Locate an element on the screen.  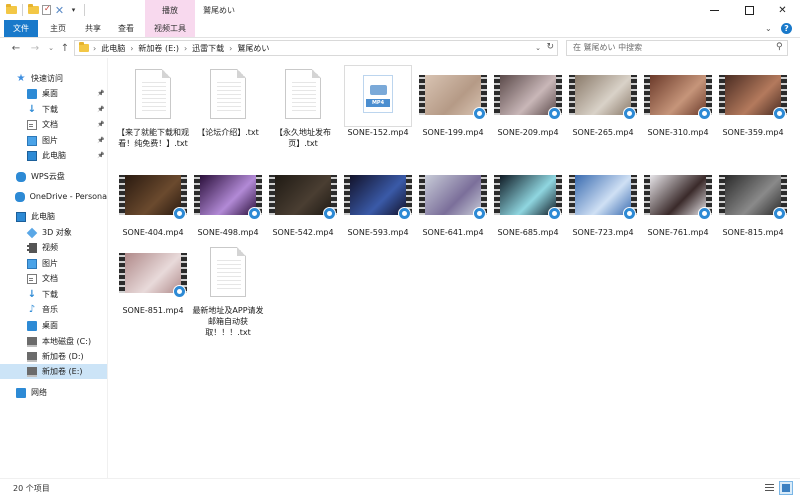
sidebar-item: ↓ 下载 is located at coordinates (53, 294).